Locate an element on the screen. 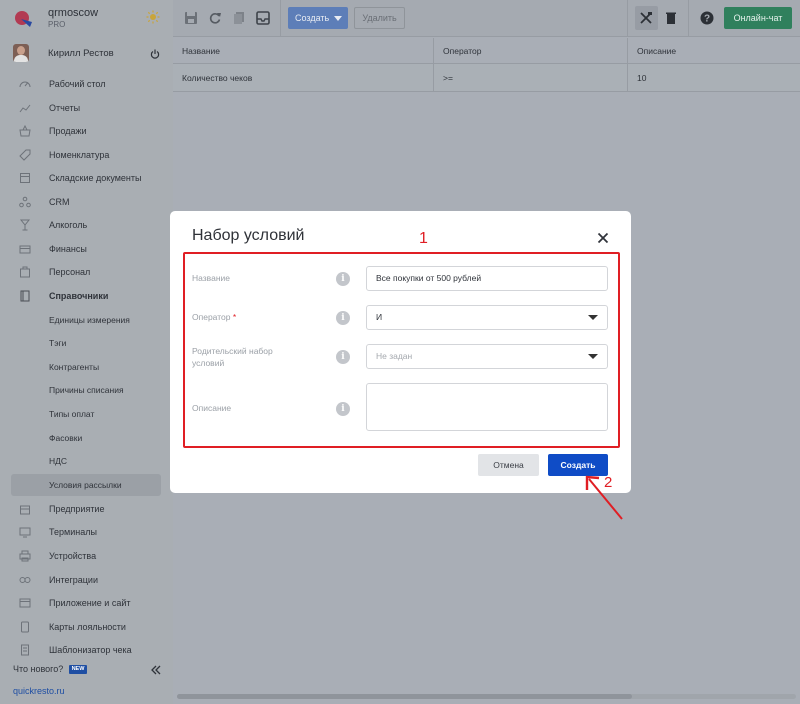  sidebar-item-label: Складские документы is located at coordinates (95, 178).